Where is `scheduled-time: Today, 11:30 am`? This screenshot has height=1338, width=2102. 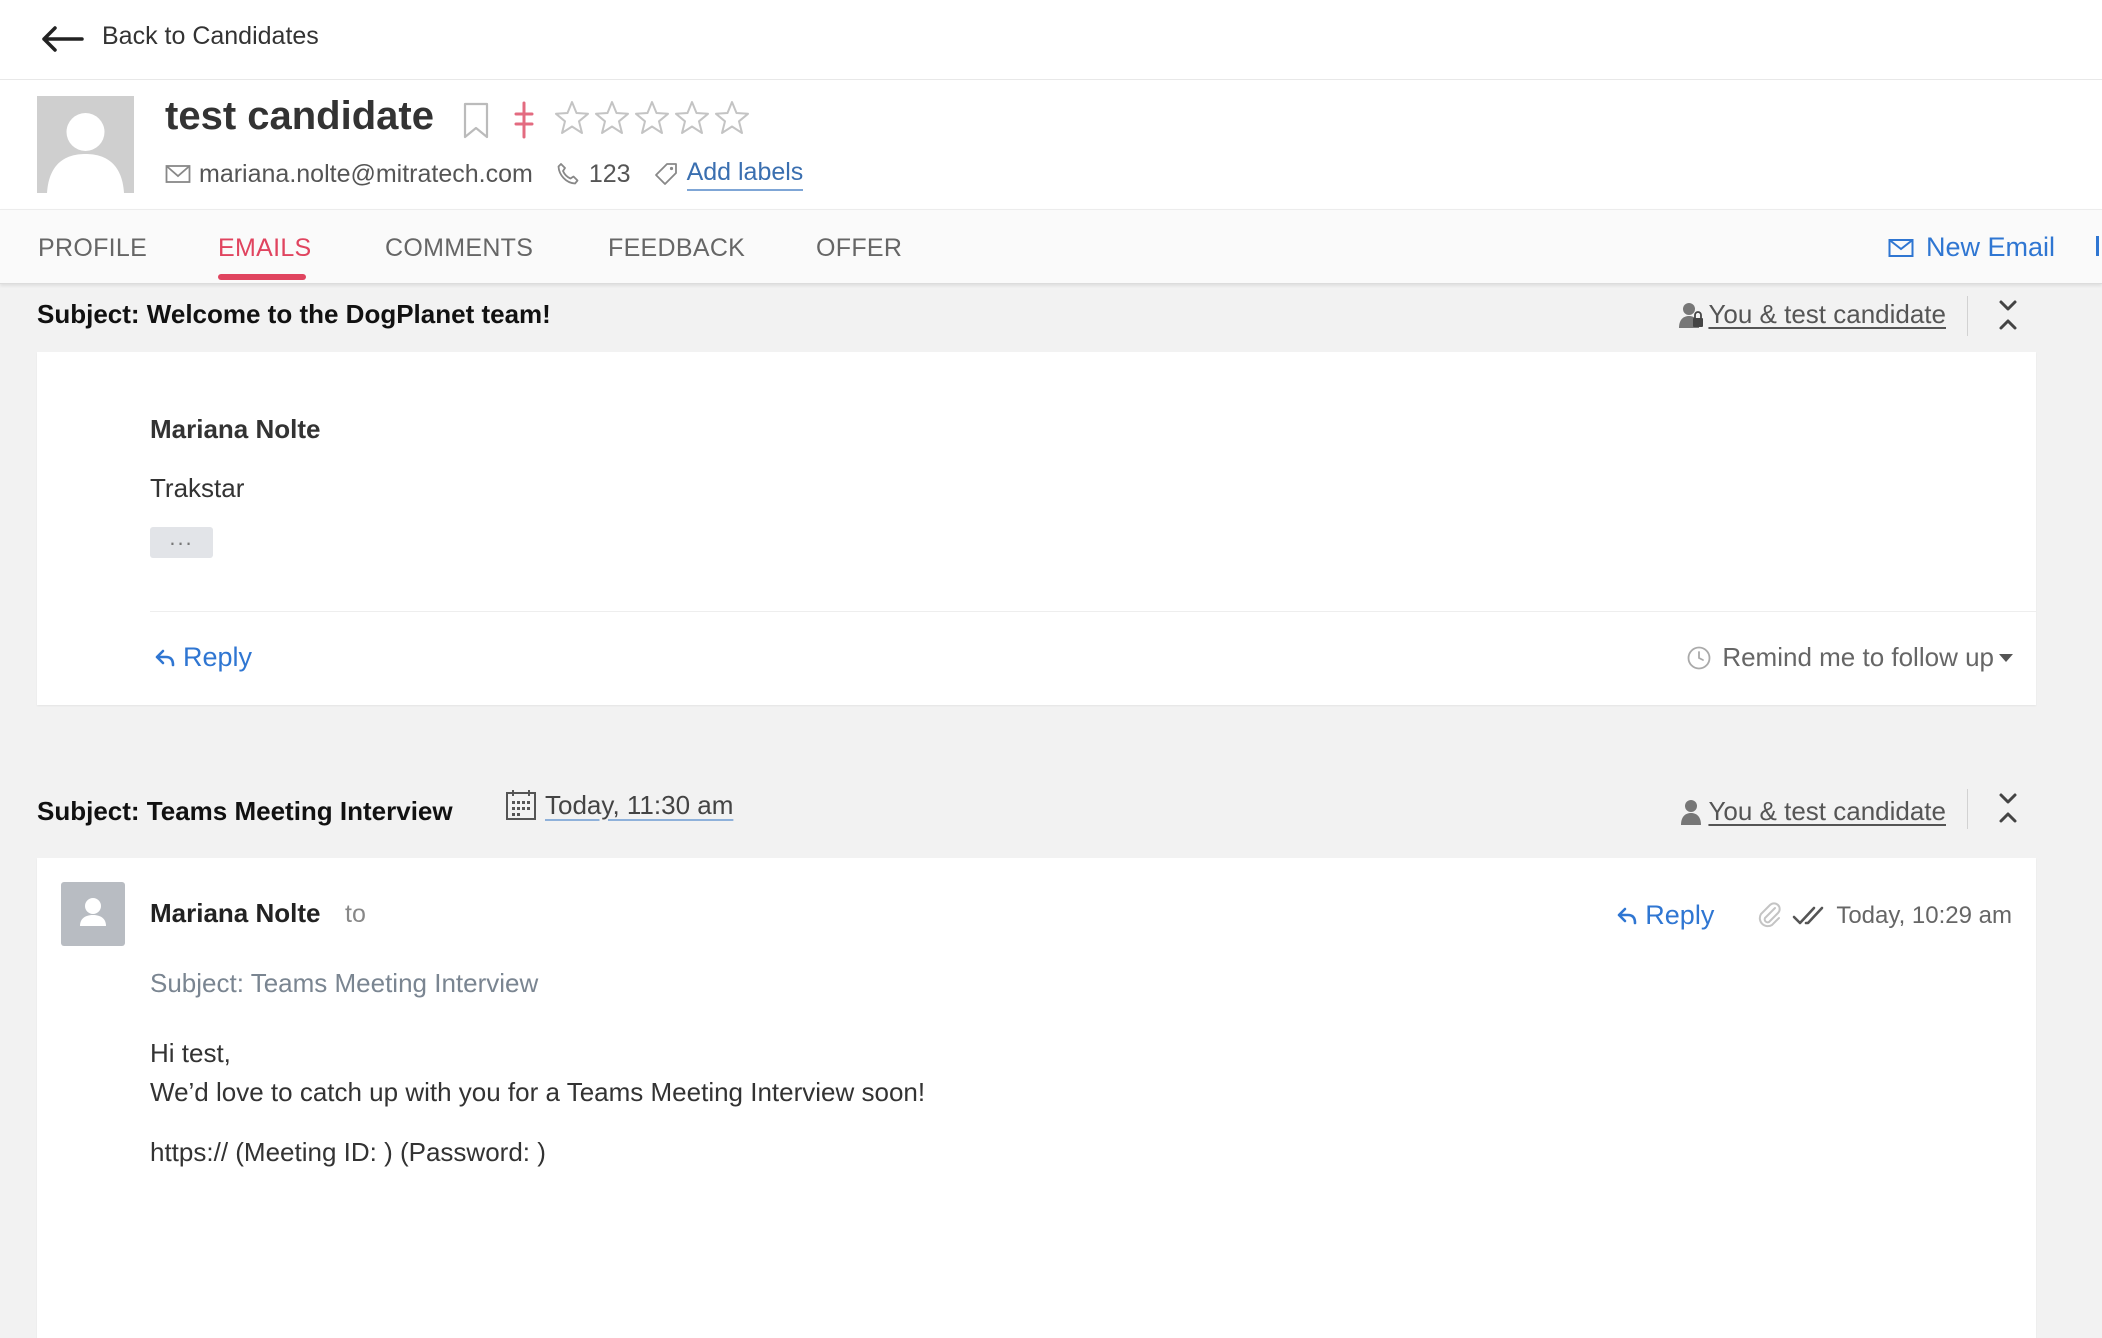 scheduled-time: Today, 11:30 am is located at coordinates (619, 805).